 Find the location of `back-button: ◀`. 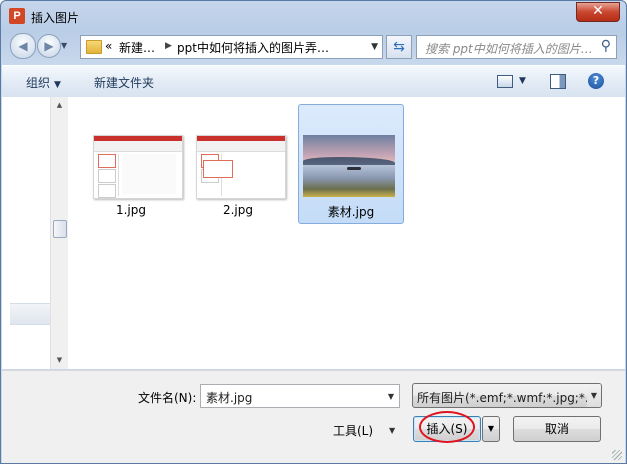

back-button: ◀ is located at coordinates (23, 46).